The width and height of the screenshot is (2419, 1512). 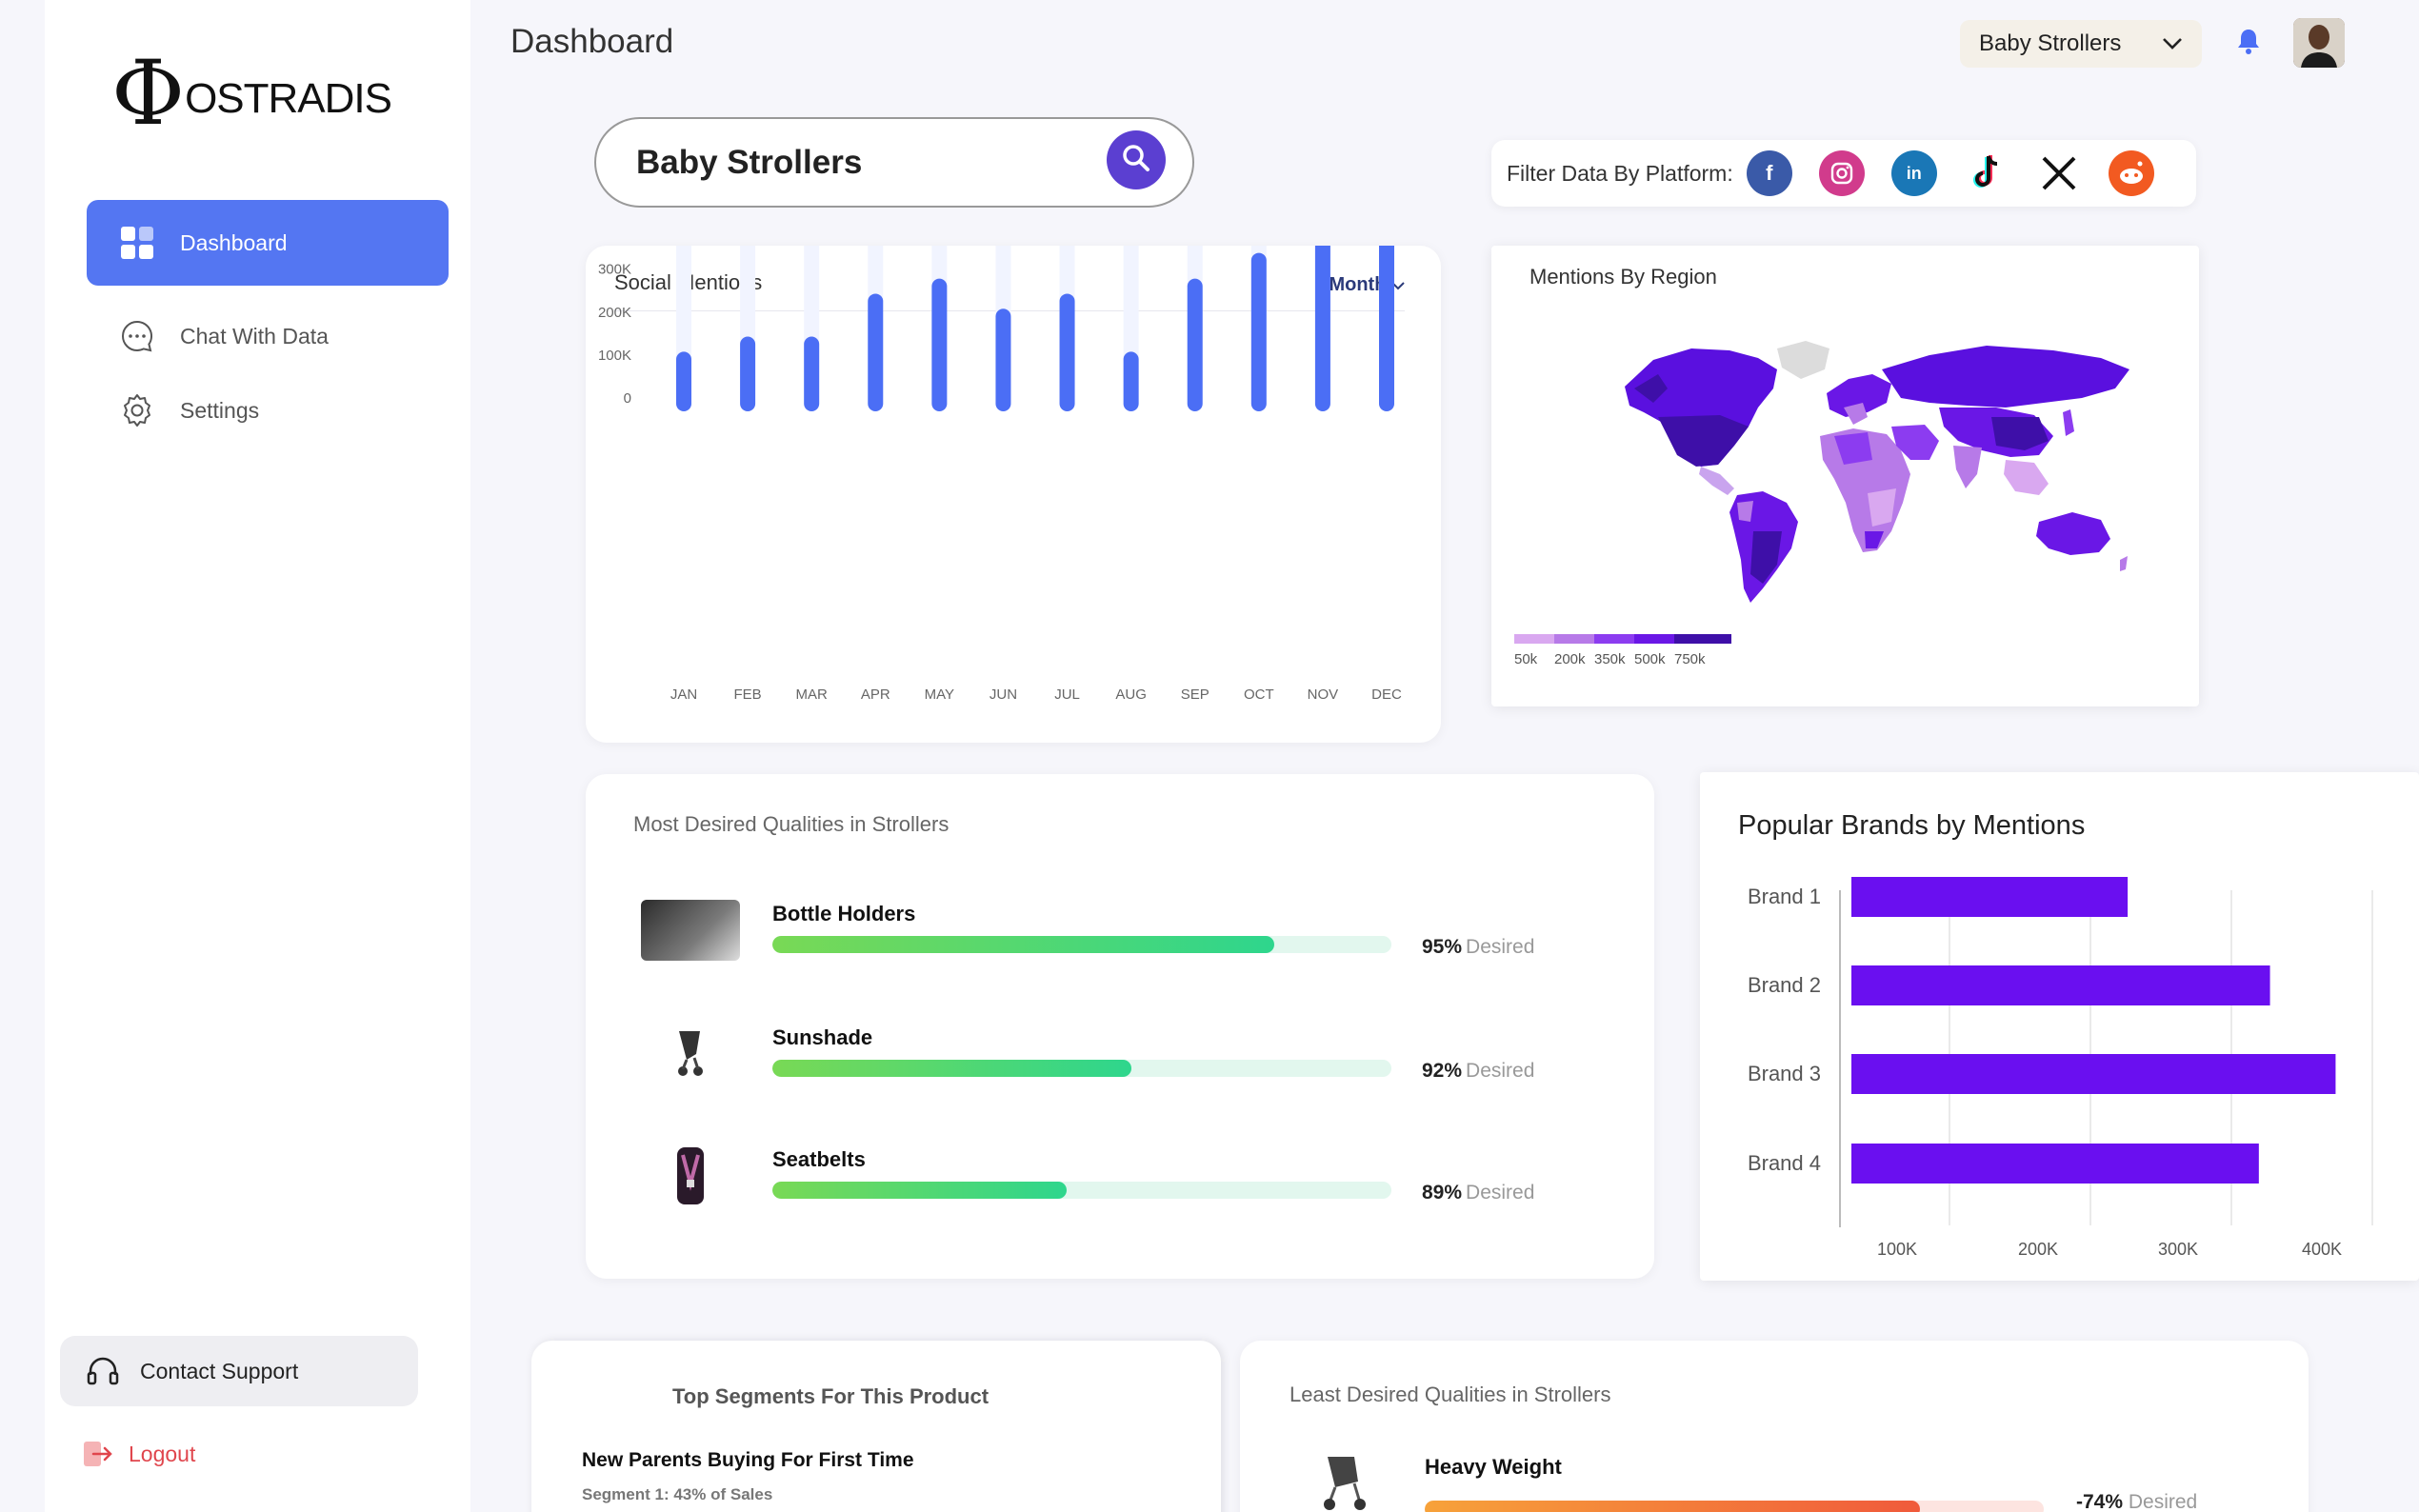 What do you see at coordinates (2319, 43) in the screenshot?
I see `avatar` at bounding box center [2319, 43].